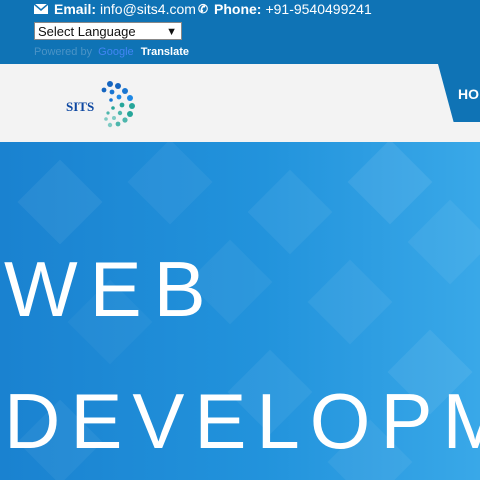 Image resolution: width=480 pixels, height=480 pixels. What do you see at coordinates (63, 52) in the screenshot?
I see `powered-by-text: Powered by` at bounding box center [63, 52].